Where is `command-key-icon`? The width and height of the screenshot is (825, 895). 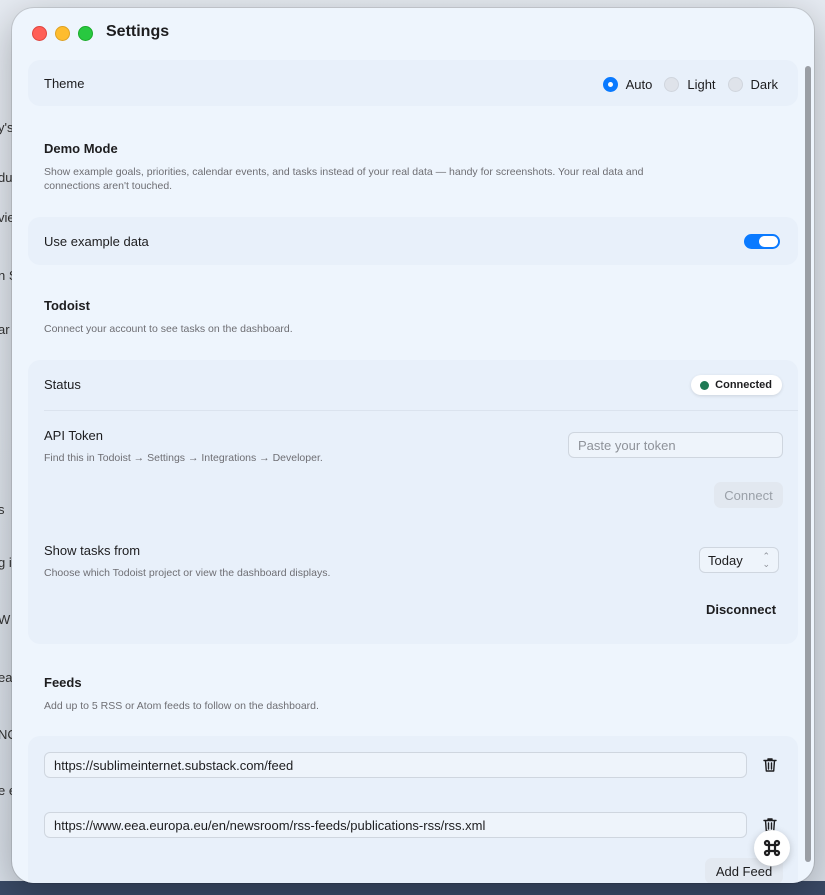 command-key-icon is located at coordinates (772, 848).